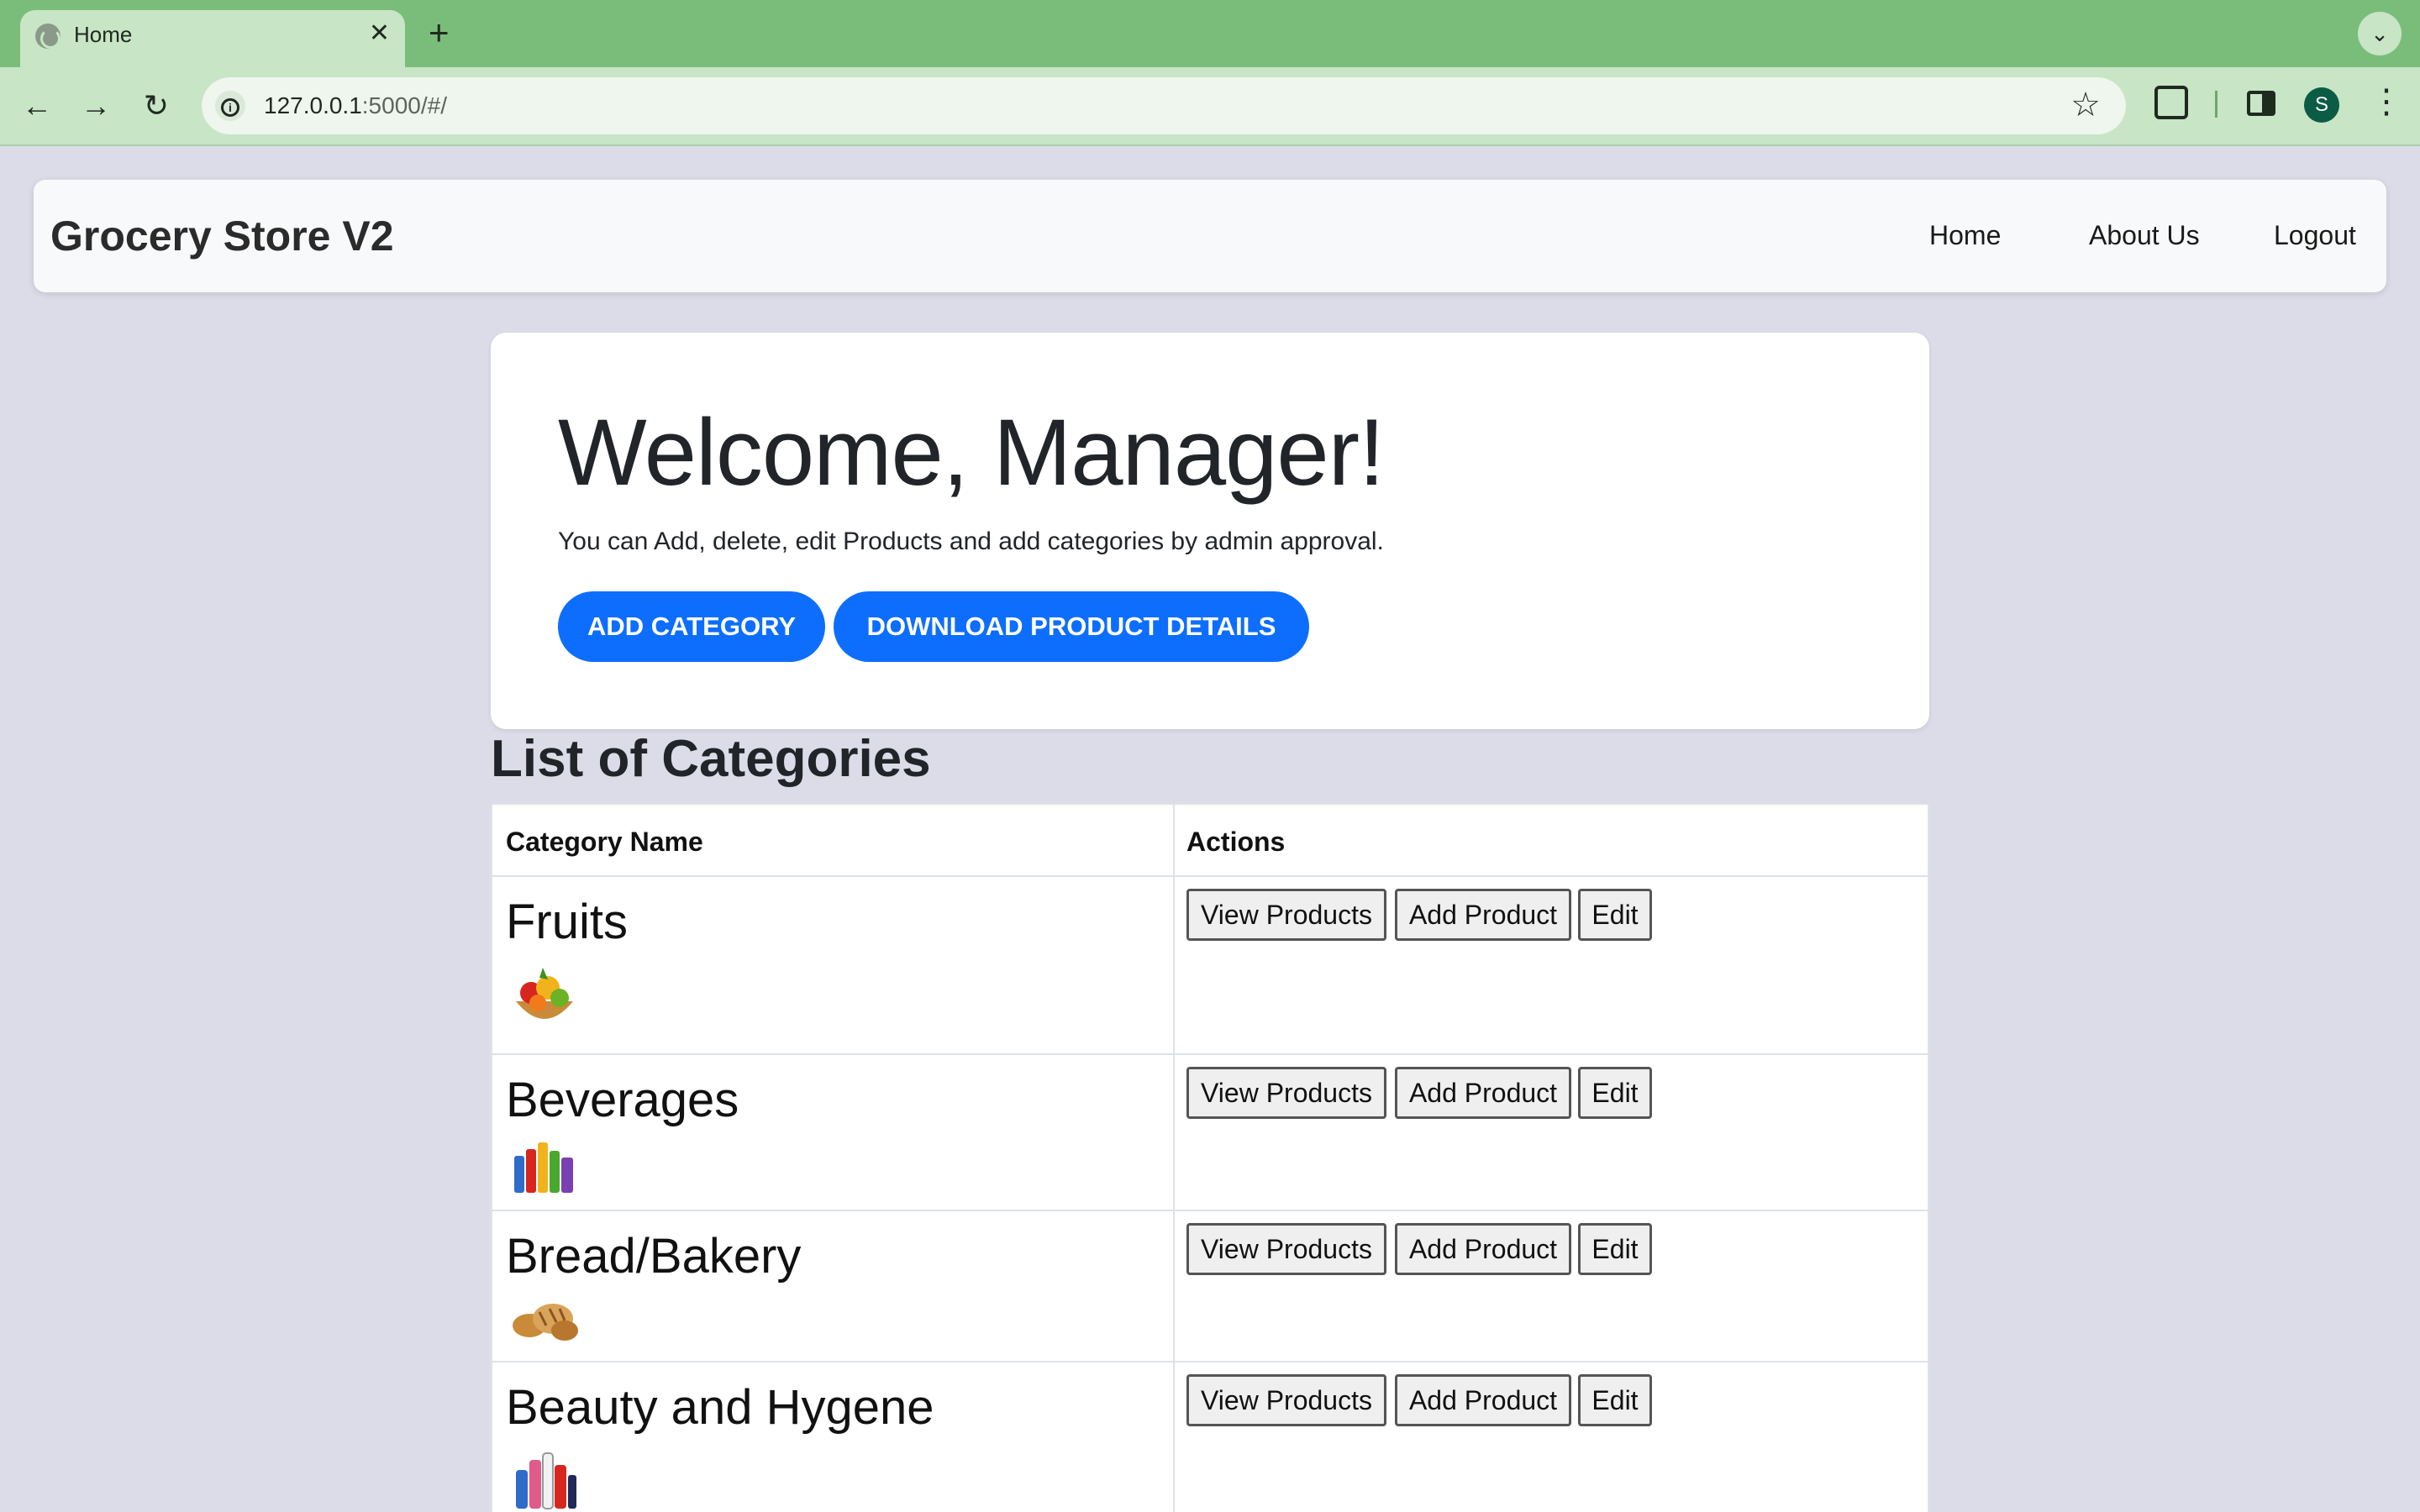  I want to click on extensions-icon, so click(2171, 102).